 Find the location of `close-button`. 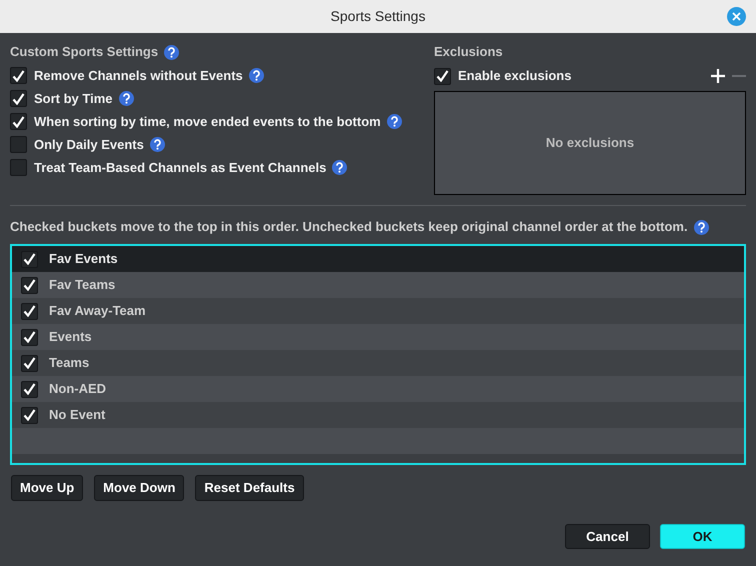

close-button is located at coordinates (736, 16).